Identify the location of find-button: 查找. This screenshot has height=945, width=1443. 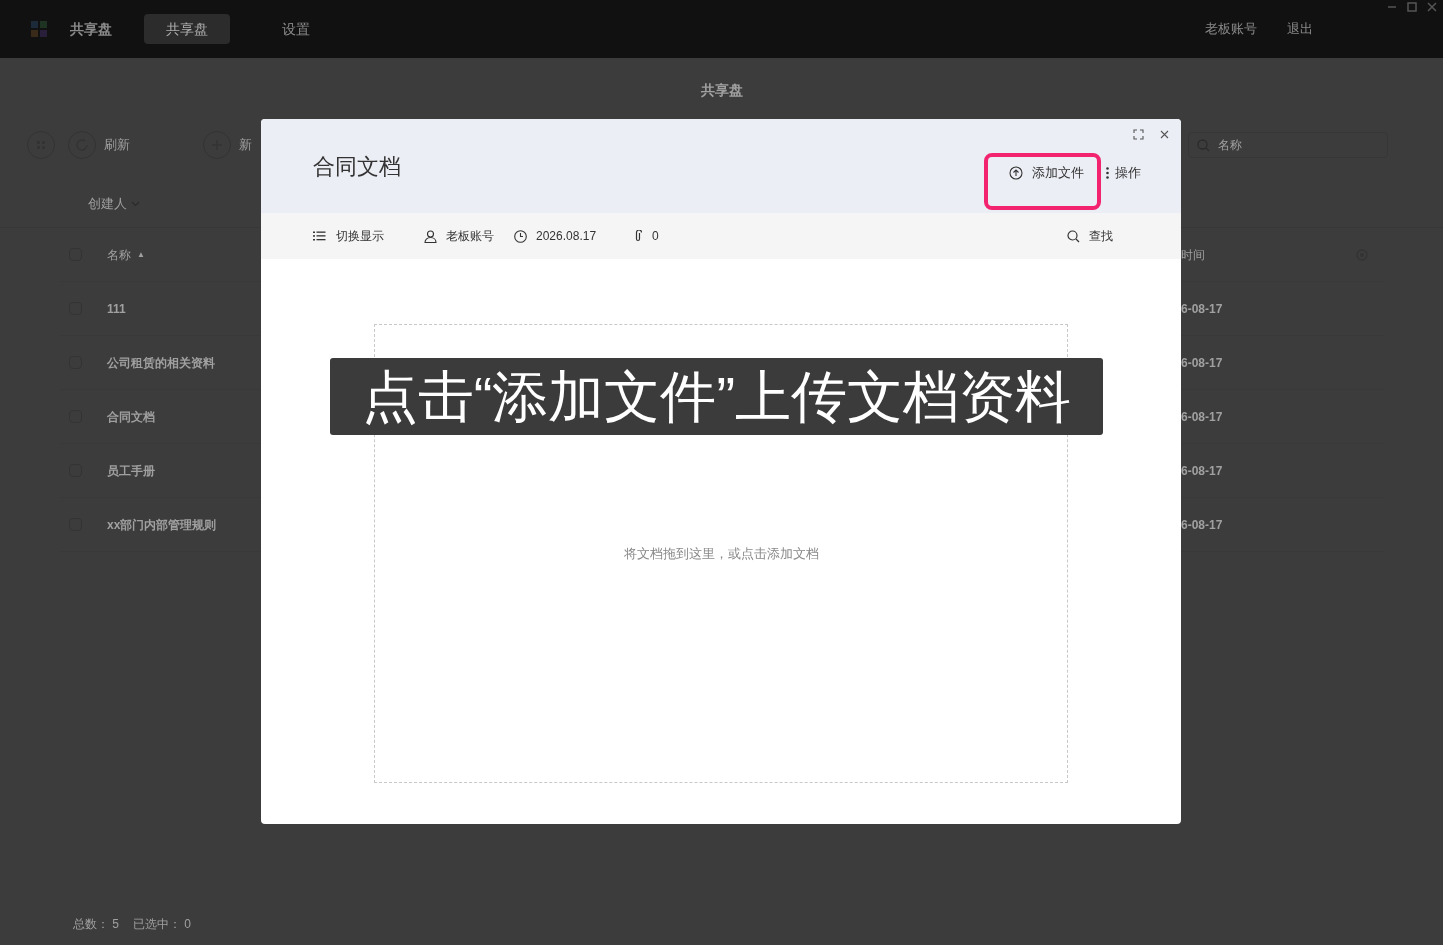
(1090, 236).